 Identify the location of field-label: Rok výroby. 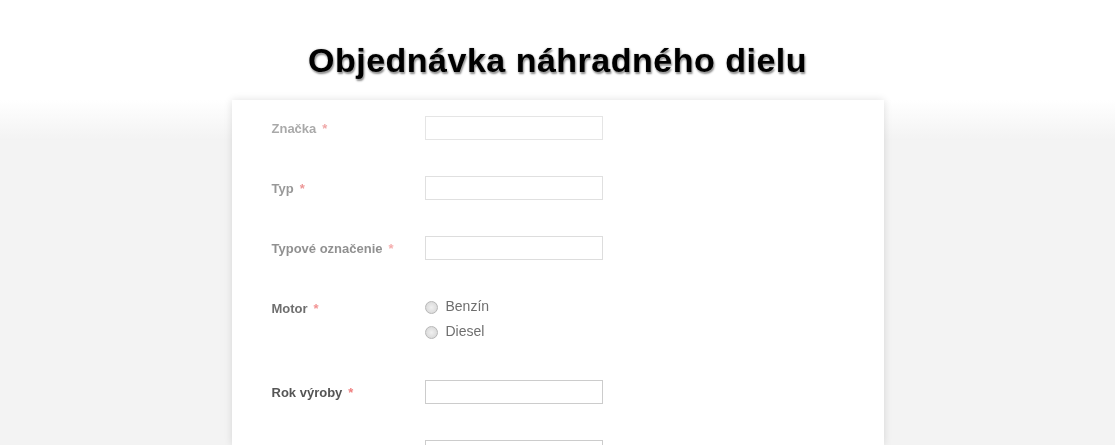
(307, 392).